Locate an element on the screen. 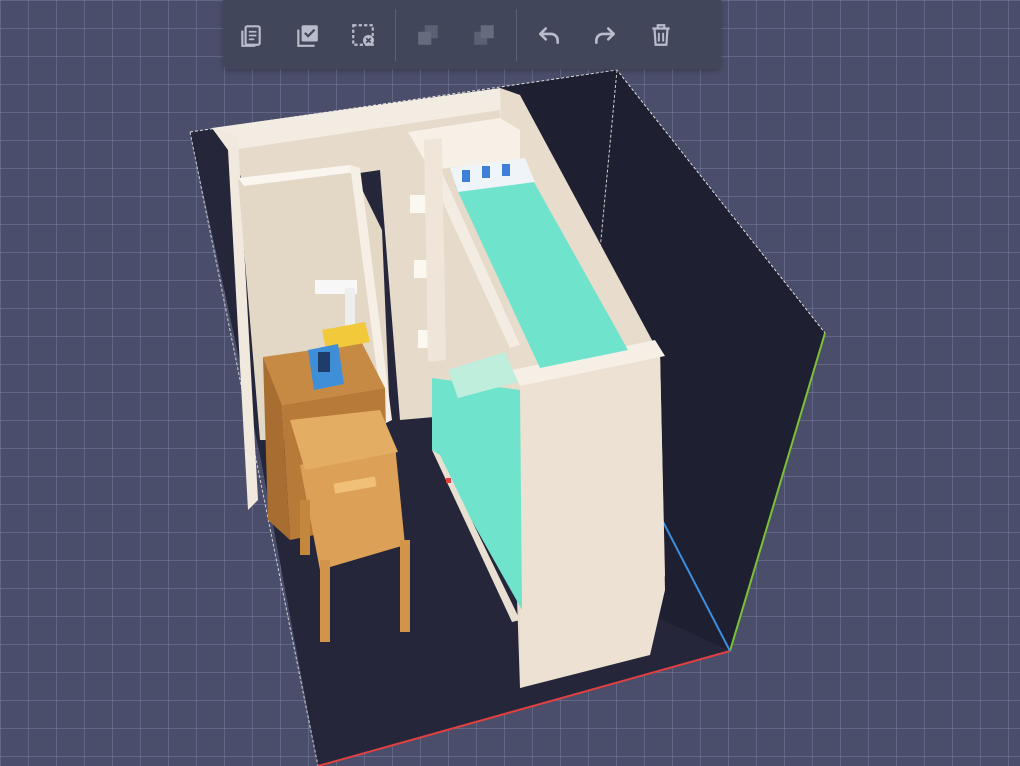 This screenshot has height=766, width=1020. copy-document-icon is located at coordinates (251, 35).